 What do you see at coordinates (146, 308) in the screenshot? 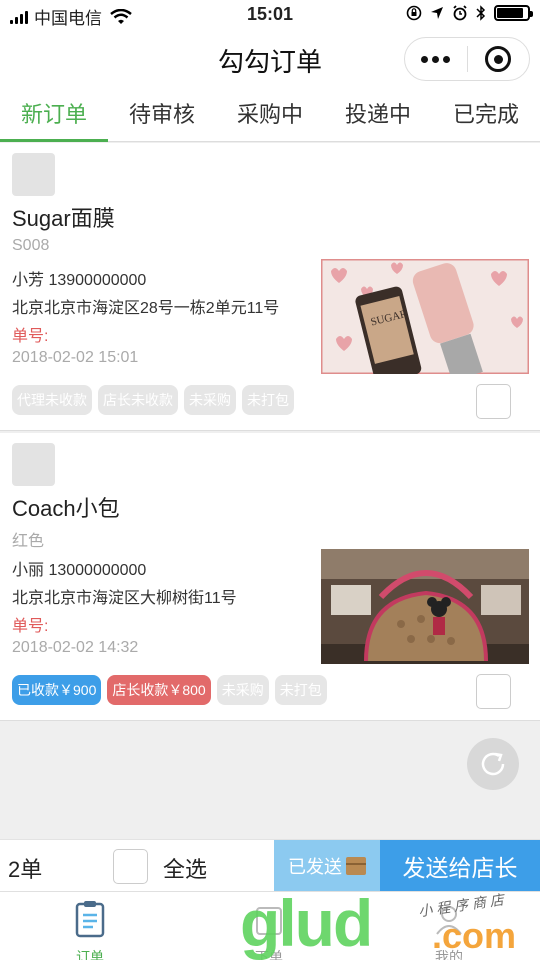
I see `customer-address: 北京北京市海淀区28号一栋2单元11号` at bounding box center [146, 308].